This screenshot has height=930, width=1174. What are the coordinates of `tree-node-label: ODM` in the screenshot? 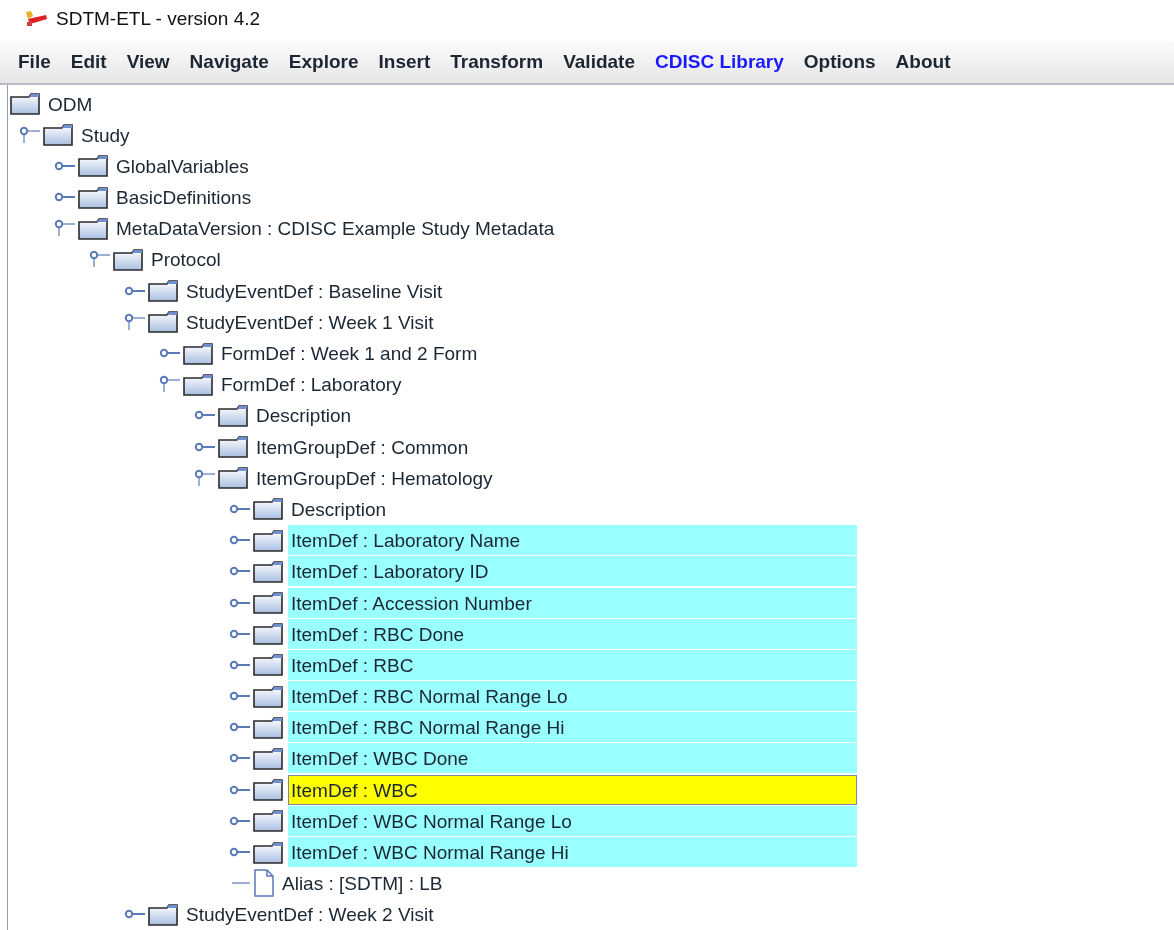 It's located at (69, 103).